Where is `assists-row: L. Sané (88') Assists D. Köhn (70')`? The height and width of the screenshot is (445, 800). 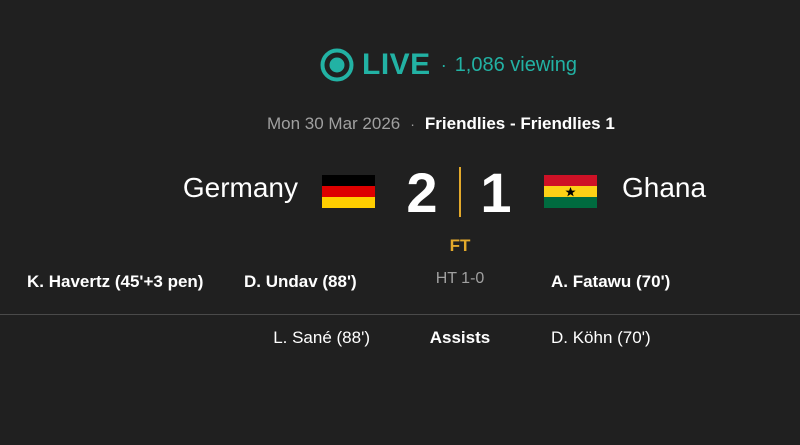 assists-row: L. Sané (88') Assists D. Köhn (70') is located at coordinates (400, 340).